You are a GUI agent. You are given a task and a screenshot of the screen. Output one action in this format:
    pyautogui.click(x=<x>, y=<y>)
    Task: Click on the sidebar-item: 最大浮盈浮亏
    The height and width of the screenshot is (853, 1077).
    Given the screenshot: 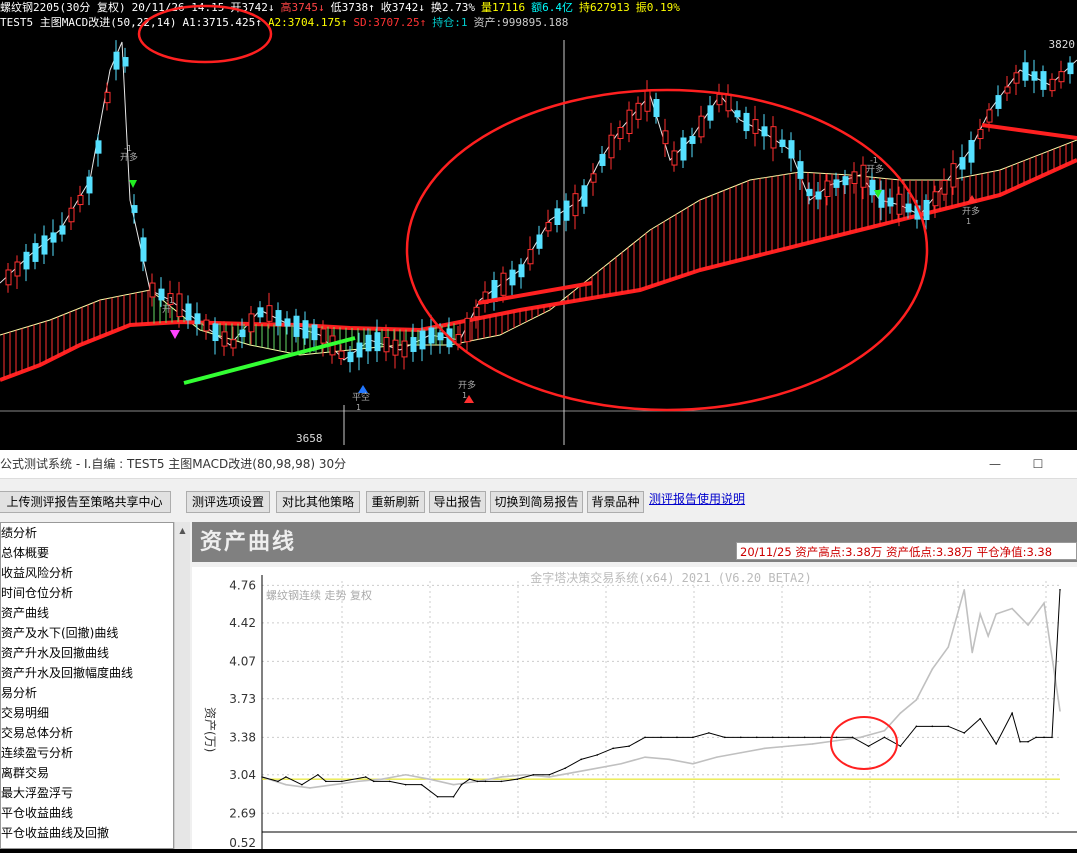 What is the action you would take?
    pyautogui.click(x=87, y=793)
    